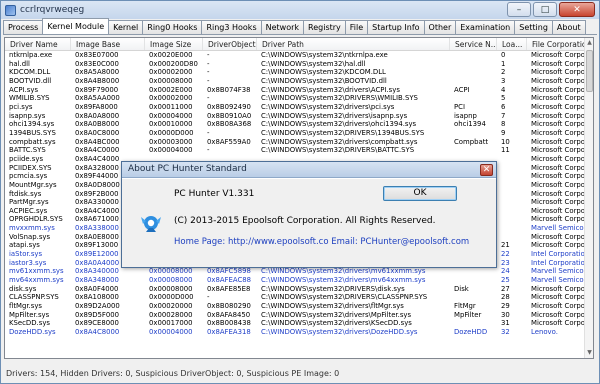 The image size is (600, 384). What do you see at coordinates (171, 323) in the screenshot?
I see `table-cell: 0x00017000` at bounding box center [171, 323].